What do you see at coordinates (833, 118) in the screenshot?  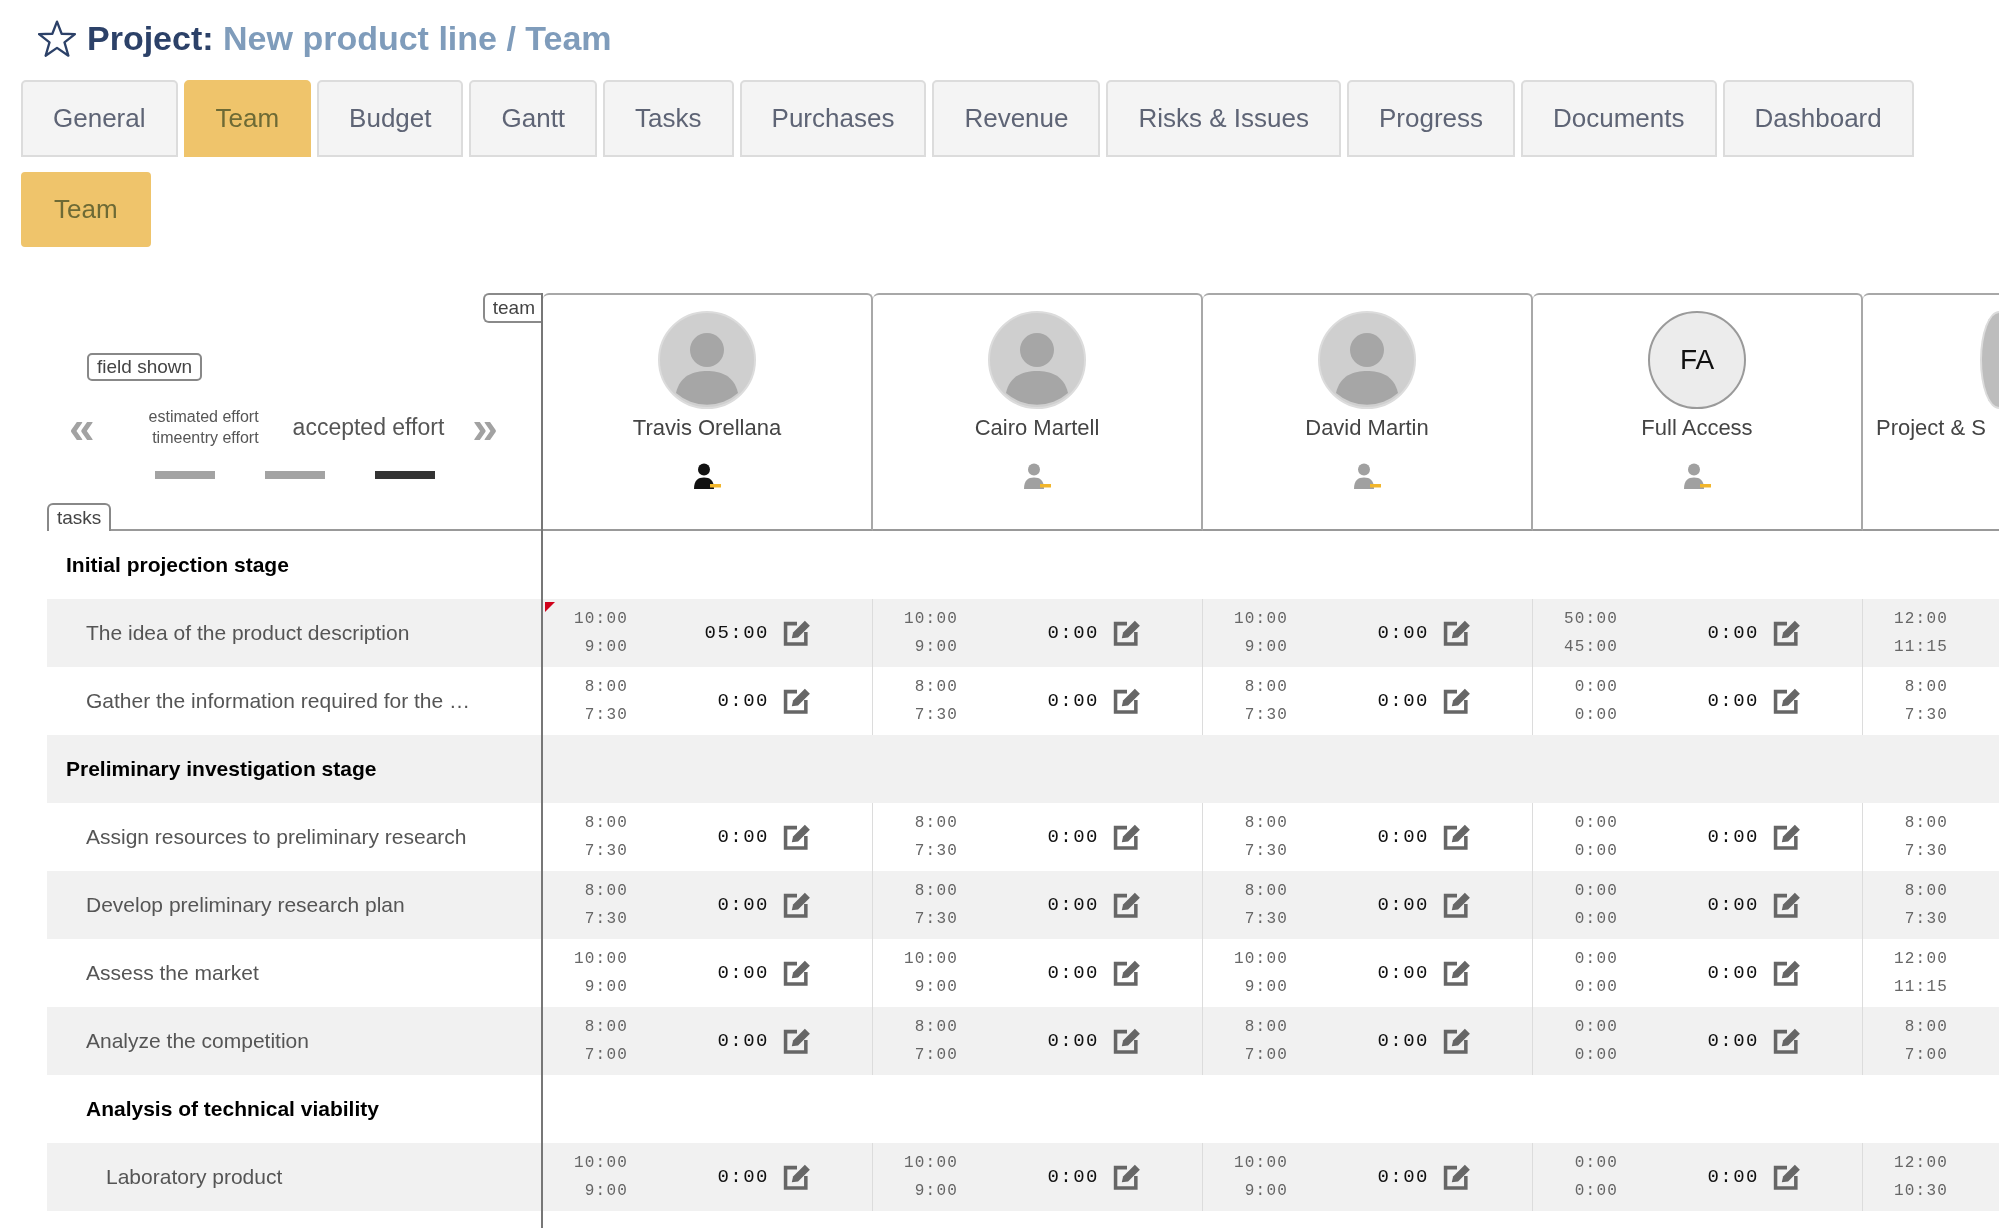 I see `tab: Purchases` at bounding box center [833, 118].